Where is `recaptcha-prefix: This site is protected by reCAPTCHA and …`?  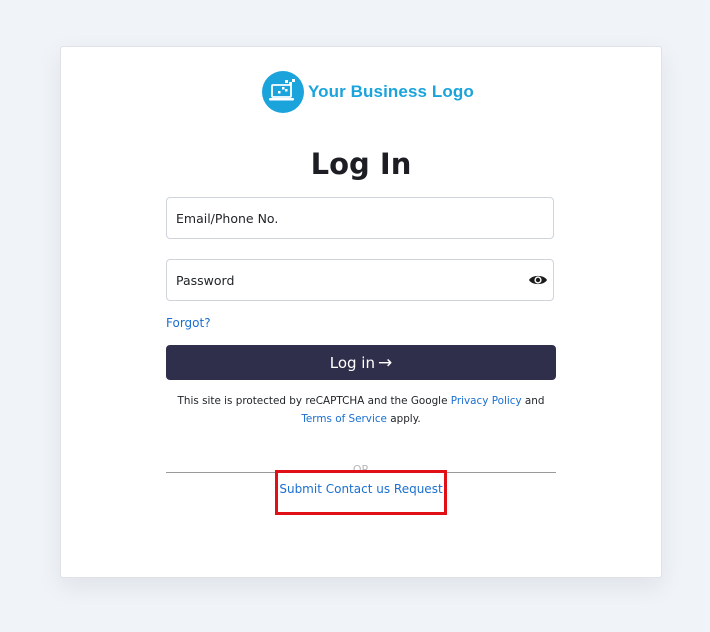 recaptcha-prefix: This site is protected by reCAPTCHA and … is located at coordinates (312, 401).